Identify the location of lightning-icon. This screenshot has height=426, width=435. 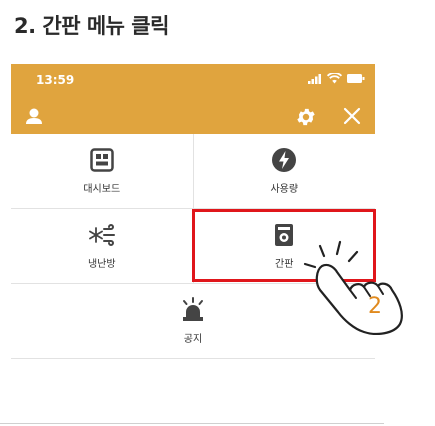
(284, 160).